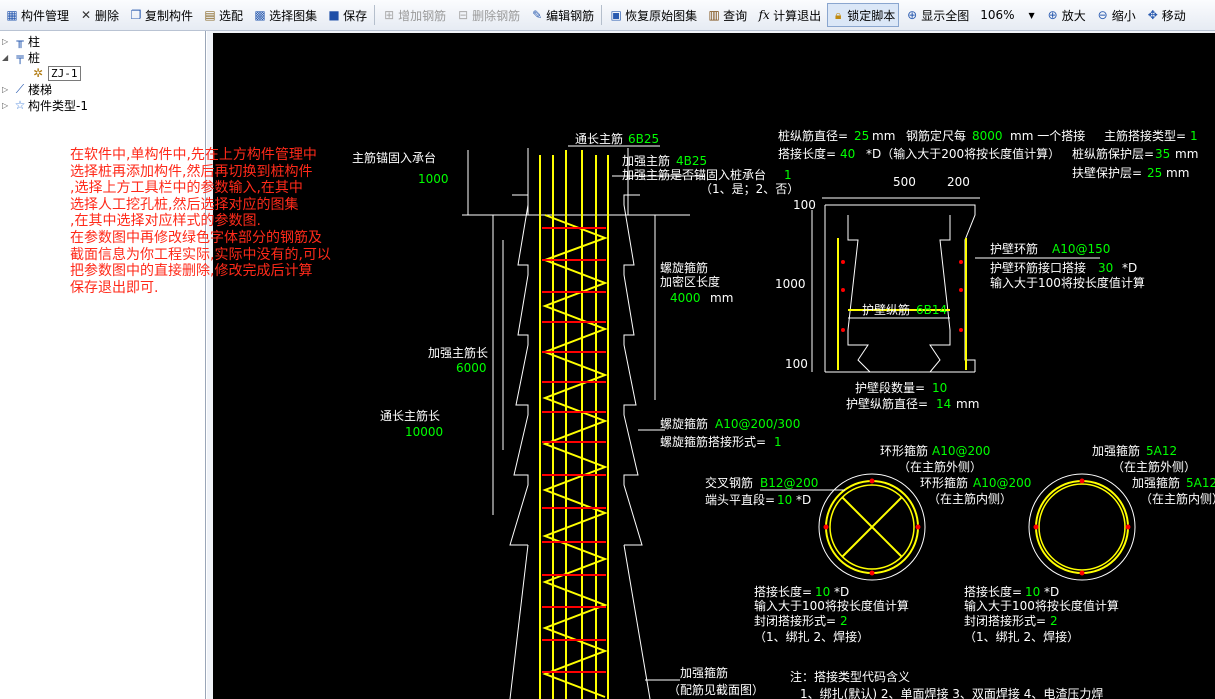 The height and width of the screenshot is (699, 1215). Describe the element at coordinates (1067, 282) in the screenshot. I see `wall-ring-hint: 输入大于100将按长度值计算` at that location.